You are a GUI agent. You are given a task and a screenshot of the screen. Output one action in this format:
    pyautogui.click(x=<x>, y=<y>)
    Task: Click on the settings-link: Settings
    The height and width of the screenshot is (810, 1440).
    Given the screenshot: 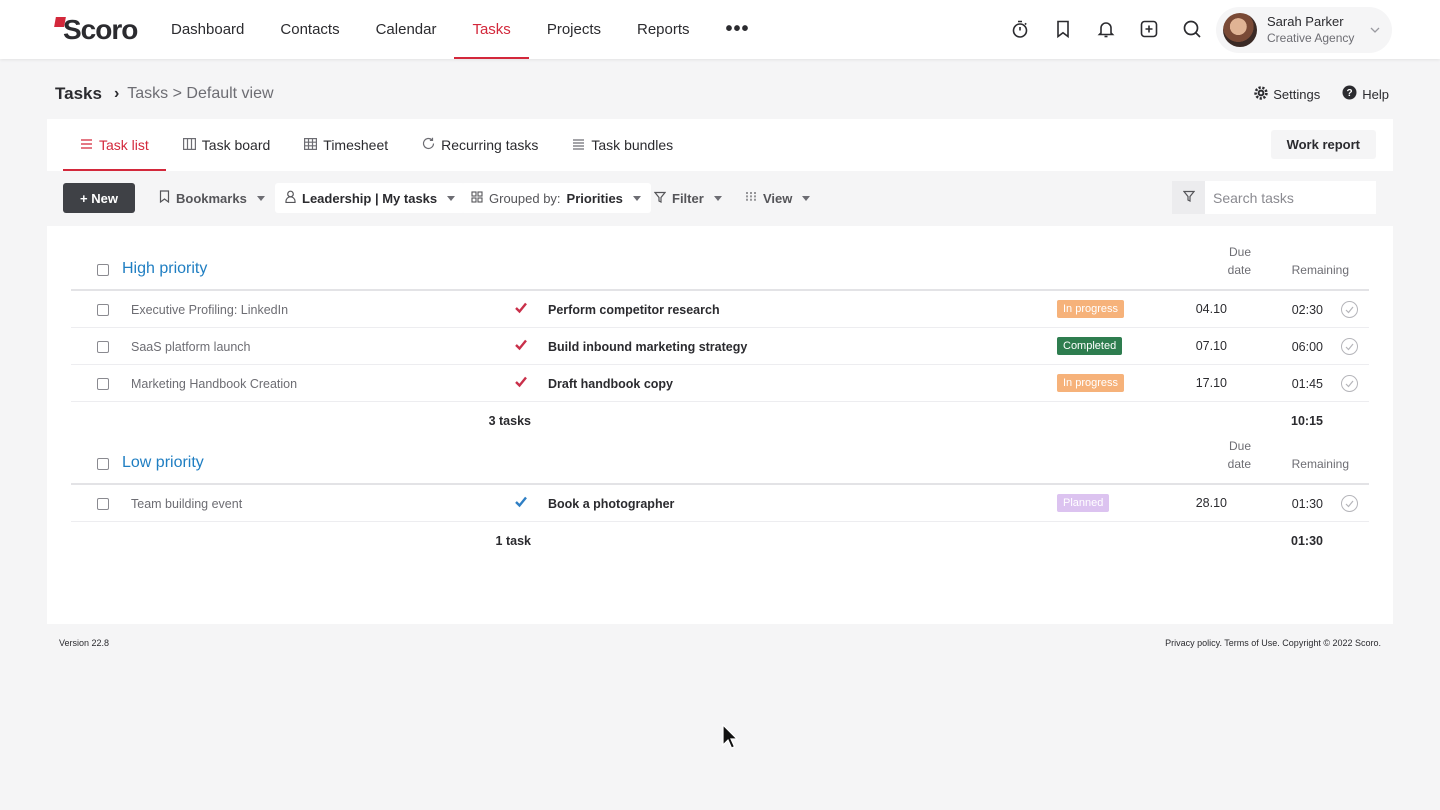 What is the action you would take?
    pyautogui.click(x=1287, y=94)
    